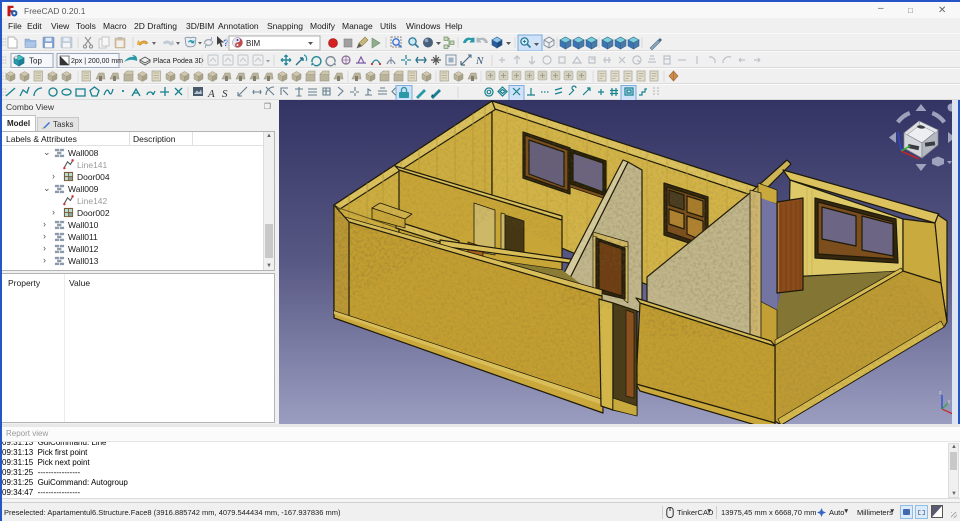 Image resolution: width=960 pixels, height=521 pixels. Describe the element at coordinates (211, 94) in the screenshot. I see `svg-text: A` at that location.